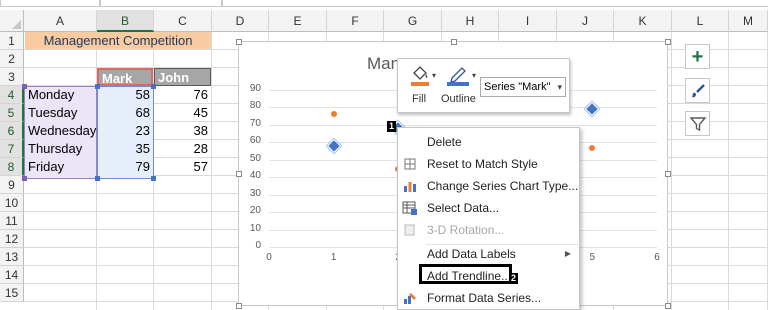 Image resolution: width=768 pixels, height=310 pixels. I want to click on formula-bar-strip, so click(384, 5).